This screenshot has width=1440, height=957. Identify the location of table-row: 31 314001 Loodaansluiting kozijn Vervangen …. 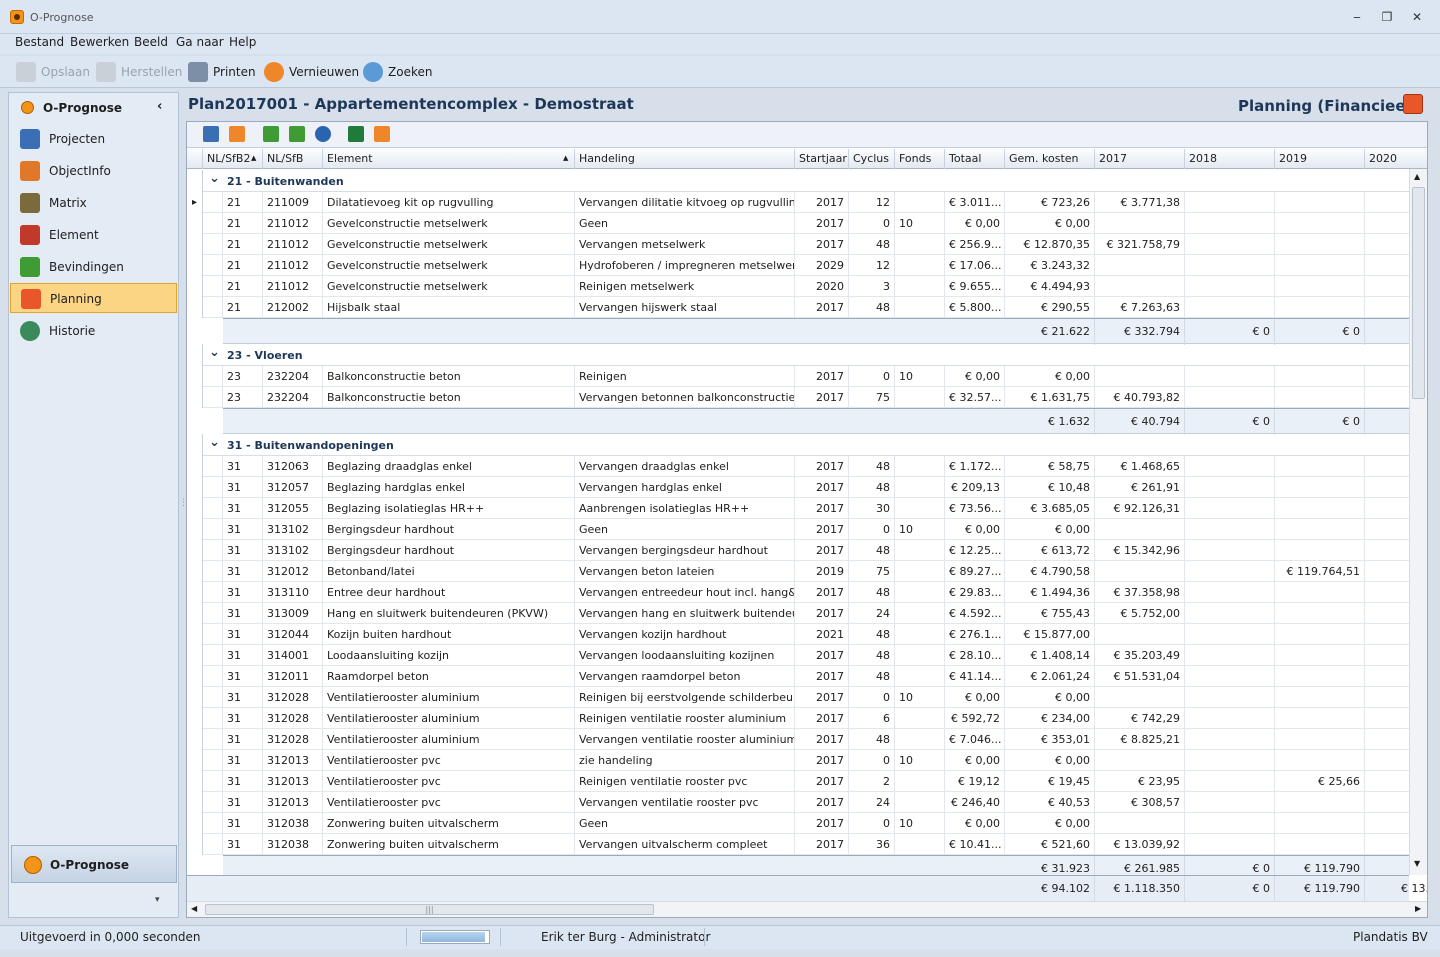
(798, 655).